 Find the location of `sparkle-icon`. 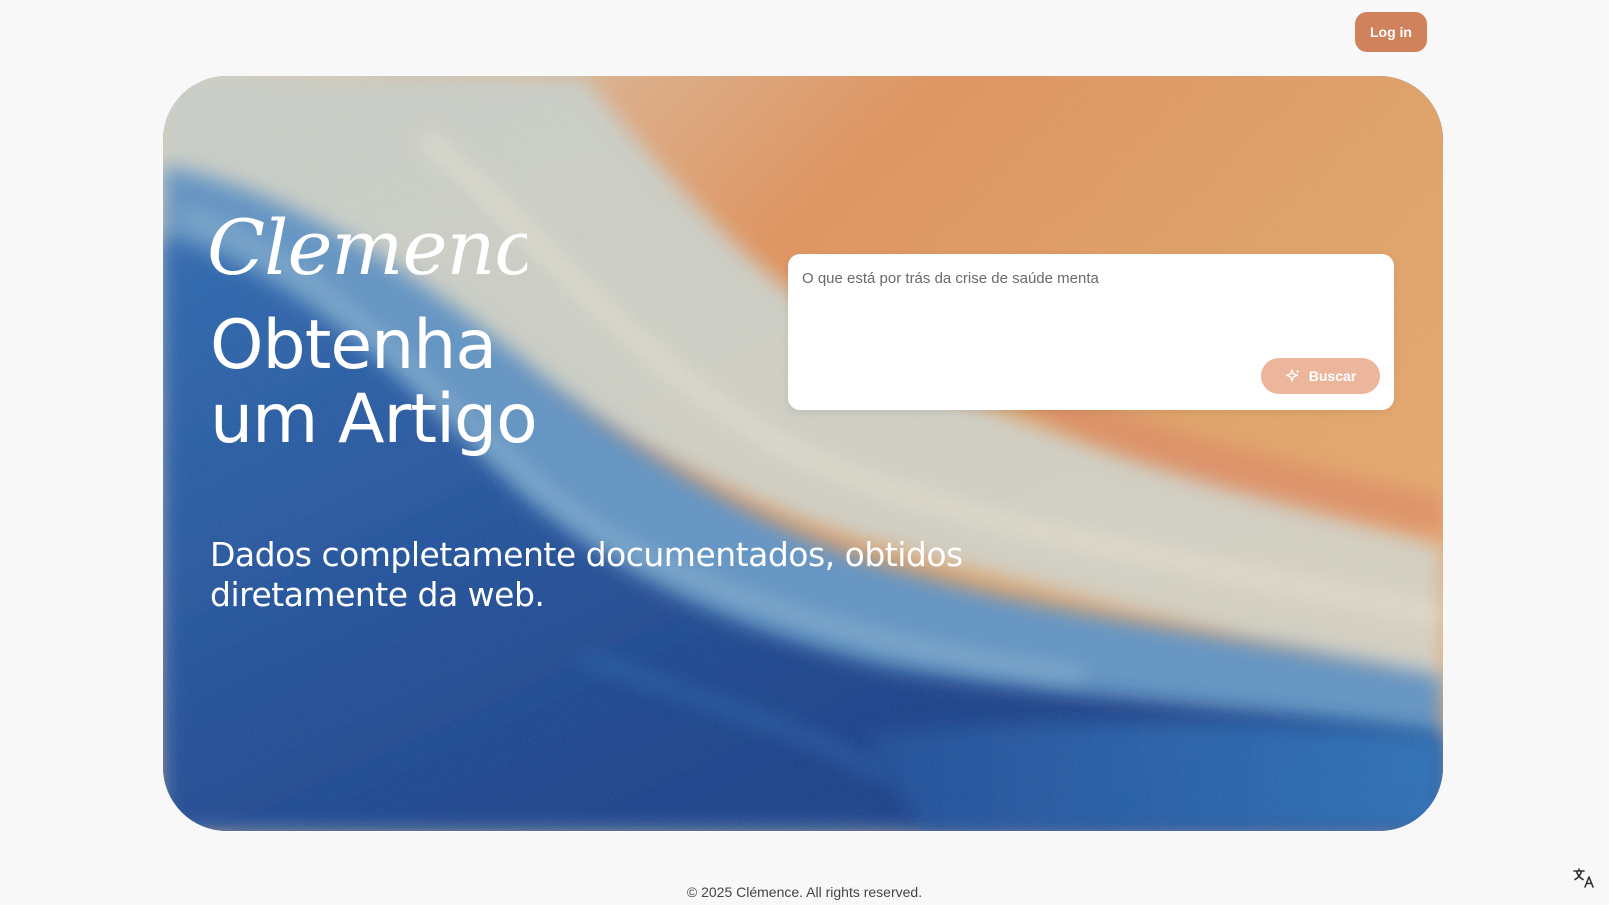

sparkle-icon is located at coordinates (1292, 375).